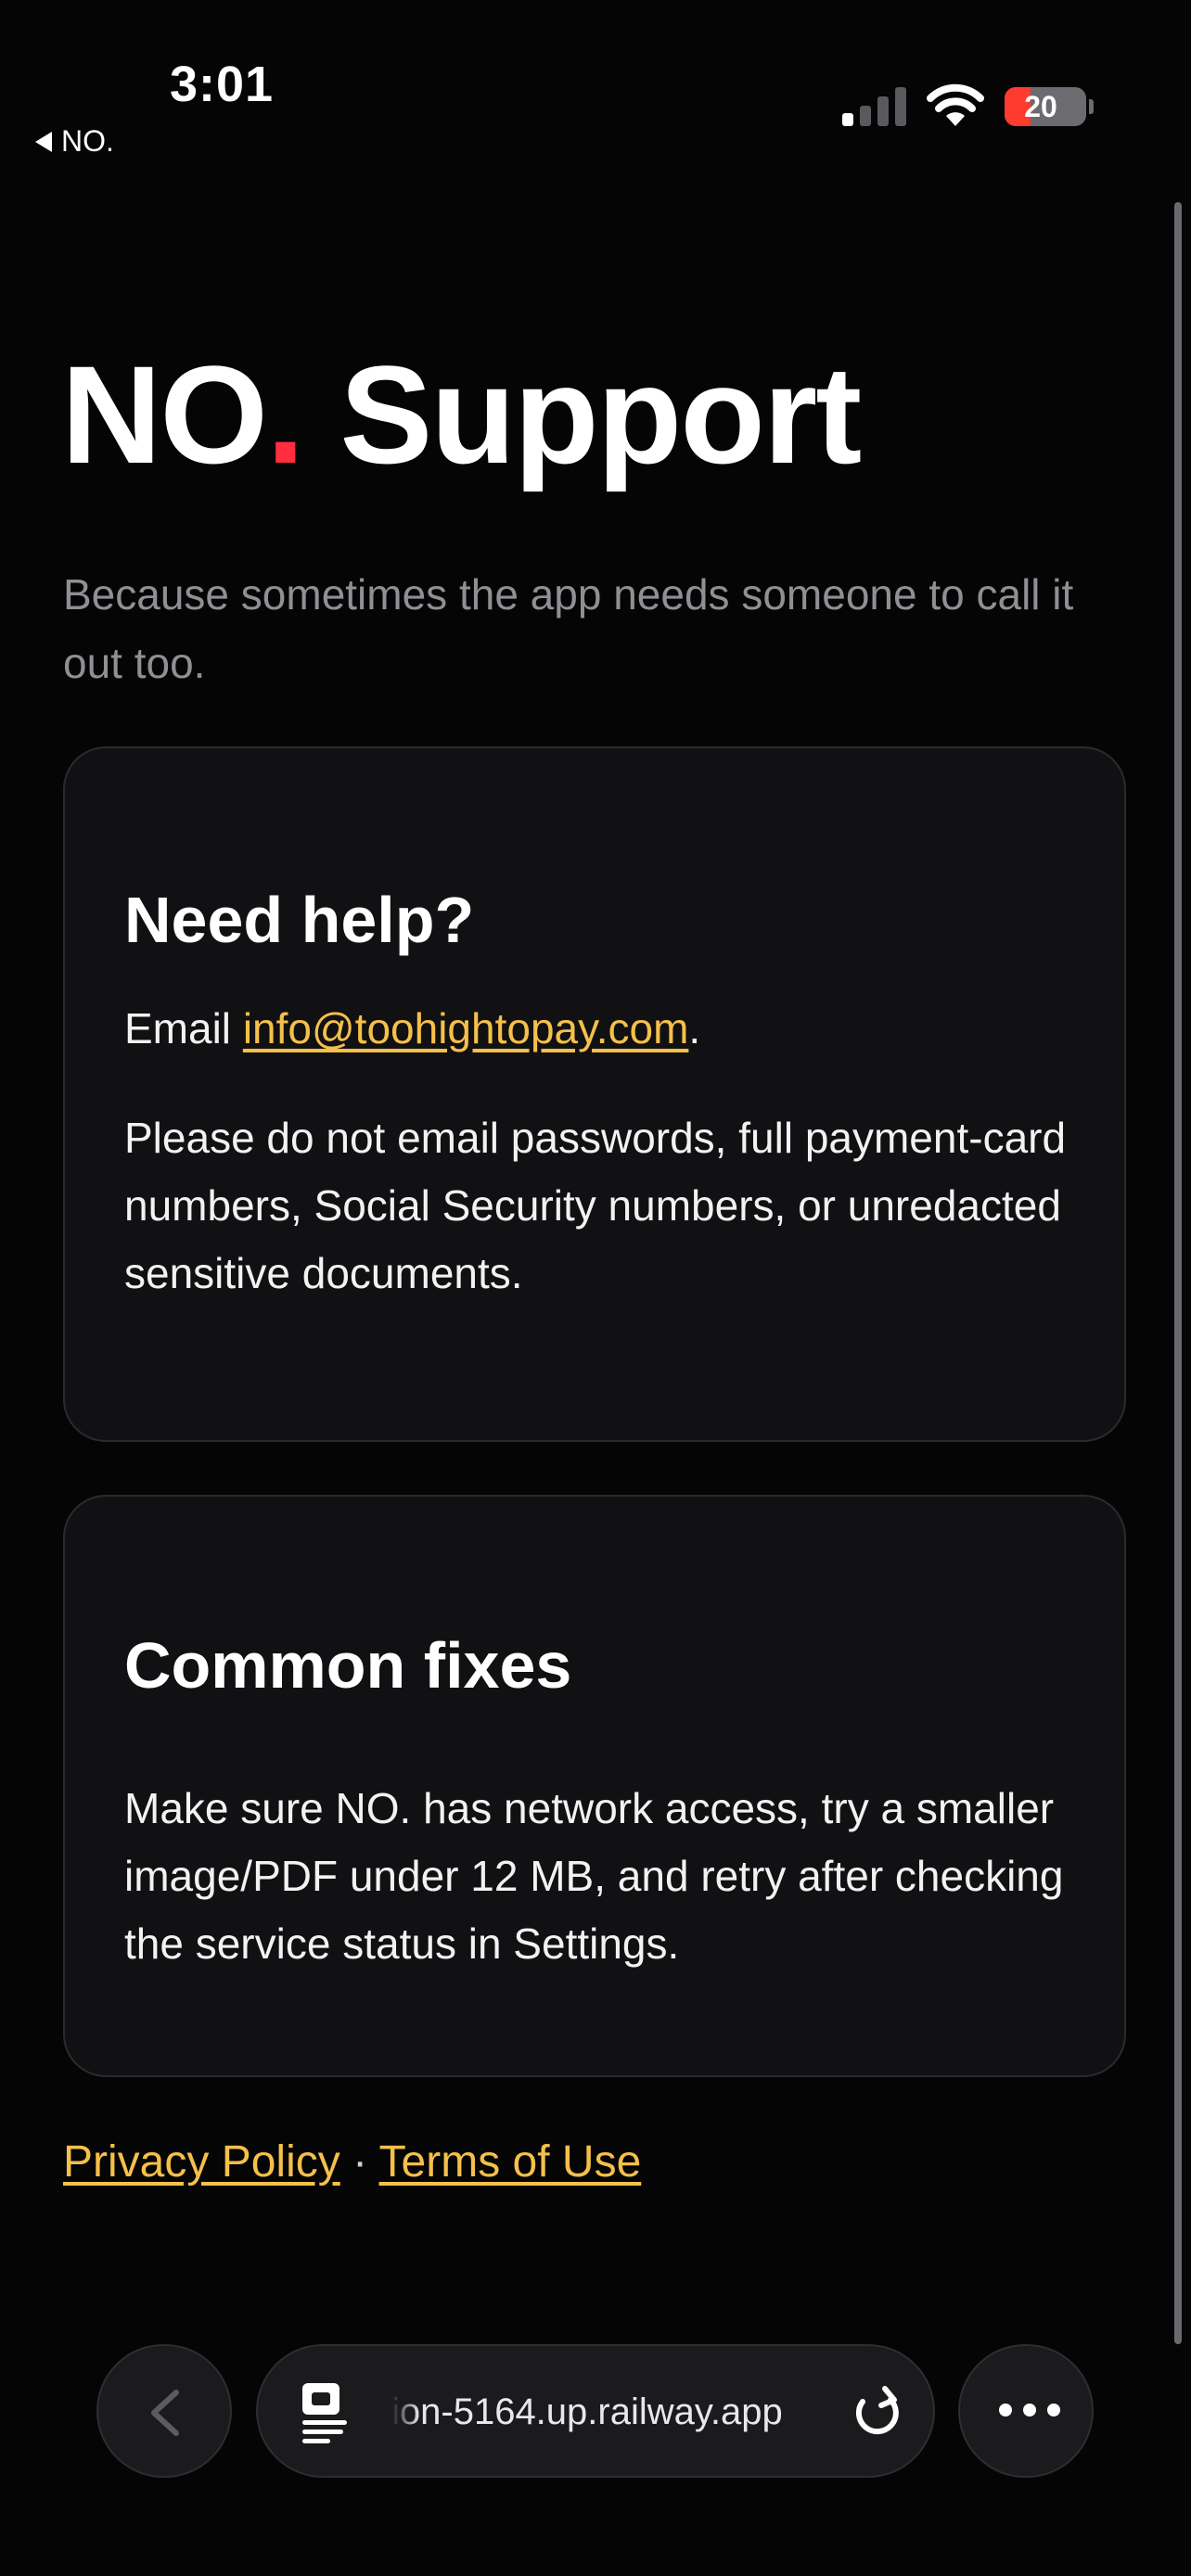 The width and height of the screenshot is (1191, 2576). Describe the element at coordinates (874, 107) in the screenshot. I see `cellular-signal-icon` at that location.